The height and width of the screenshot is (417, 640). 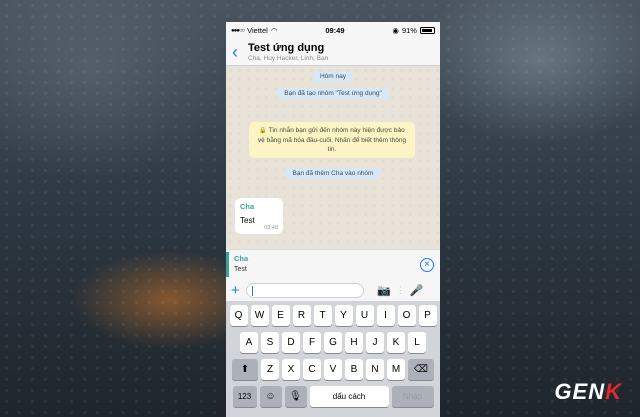 What do you see at coordinates (375, 369) in the screenshot?
I see `key: N` at bounding box center [375, 369].